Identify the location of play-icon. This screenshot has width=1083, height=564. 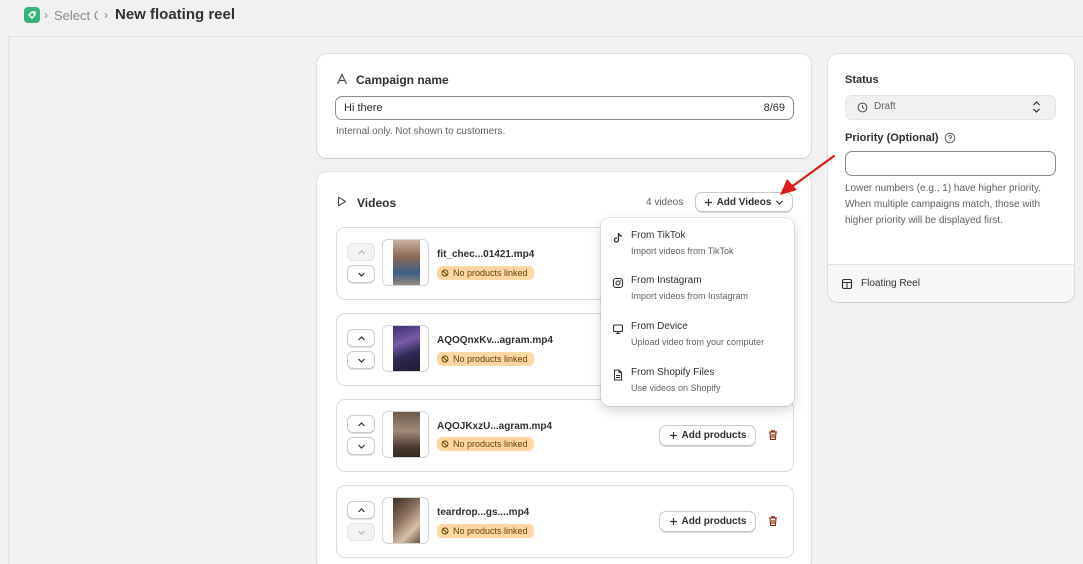
(342, 201).